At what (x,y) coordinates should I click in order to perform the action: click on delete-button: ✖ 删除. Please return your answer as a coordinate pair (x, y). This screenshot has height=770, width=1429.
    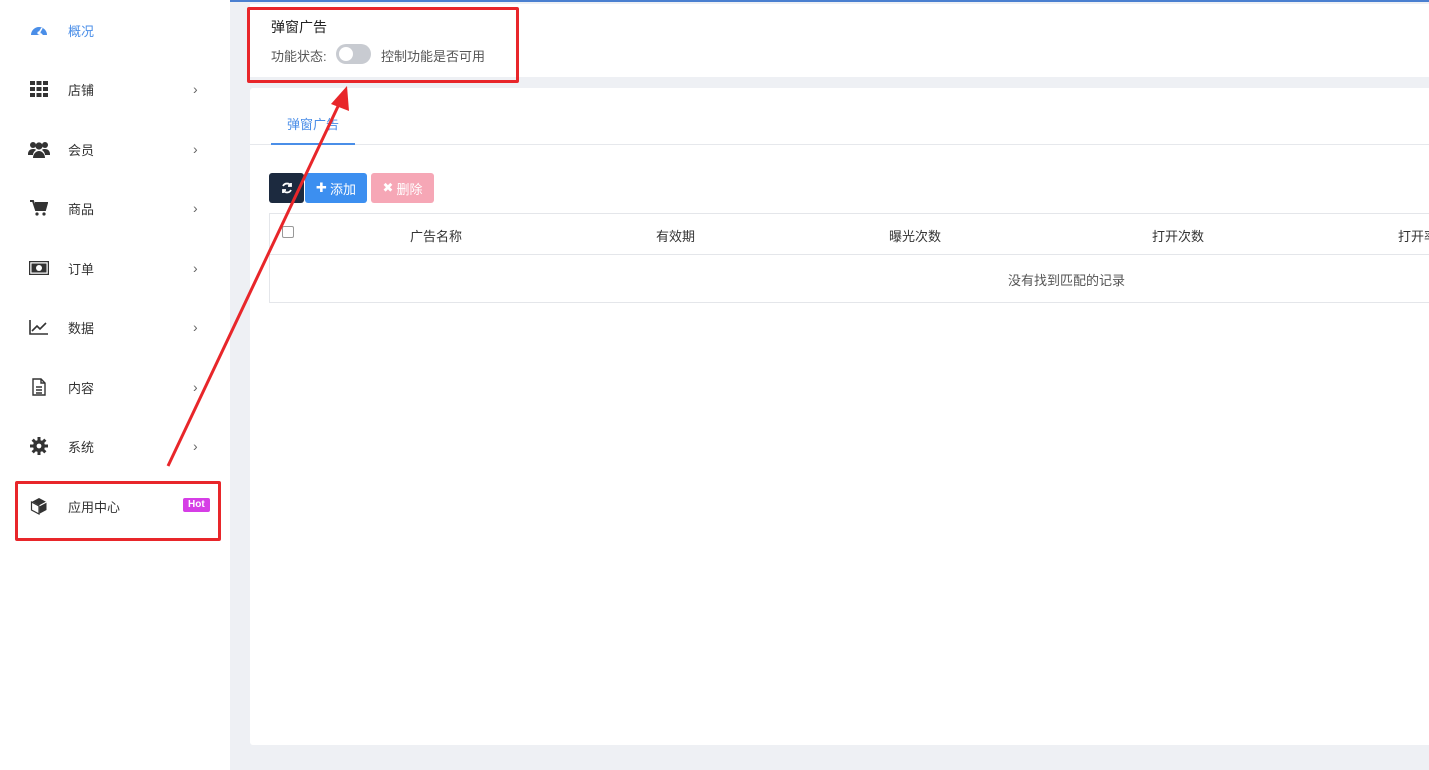
    Looking at the image, I should click on (402, 188).